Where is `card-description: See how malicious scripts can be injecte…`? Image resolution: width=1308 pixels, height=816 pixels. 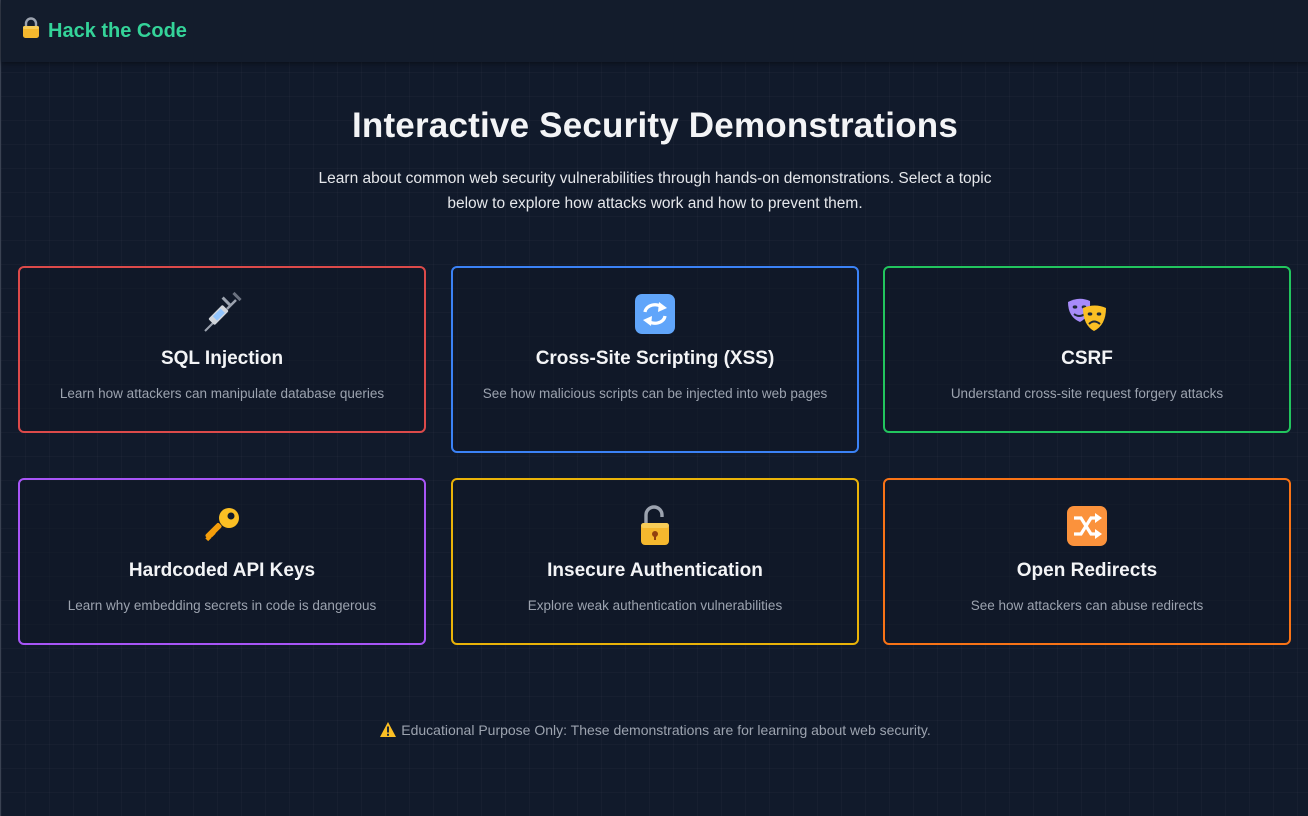
card-description: See how malicious scripts can be injecte… is located at coordinates (655, 393).